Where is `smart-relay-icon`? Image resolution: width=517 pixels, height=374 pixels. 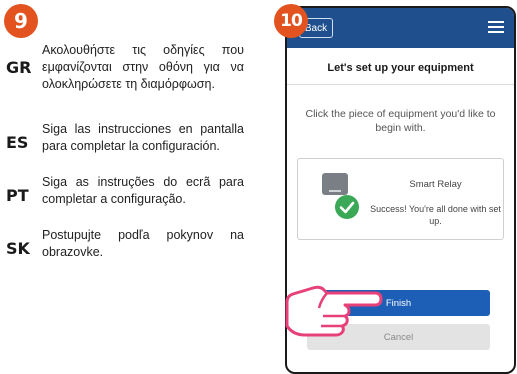
smart-relay-icon is located at coordinates (335, 184).